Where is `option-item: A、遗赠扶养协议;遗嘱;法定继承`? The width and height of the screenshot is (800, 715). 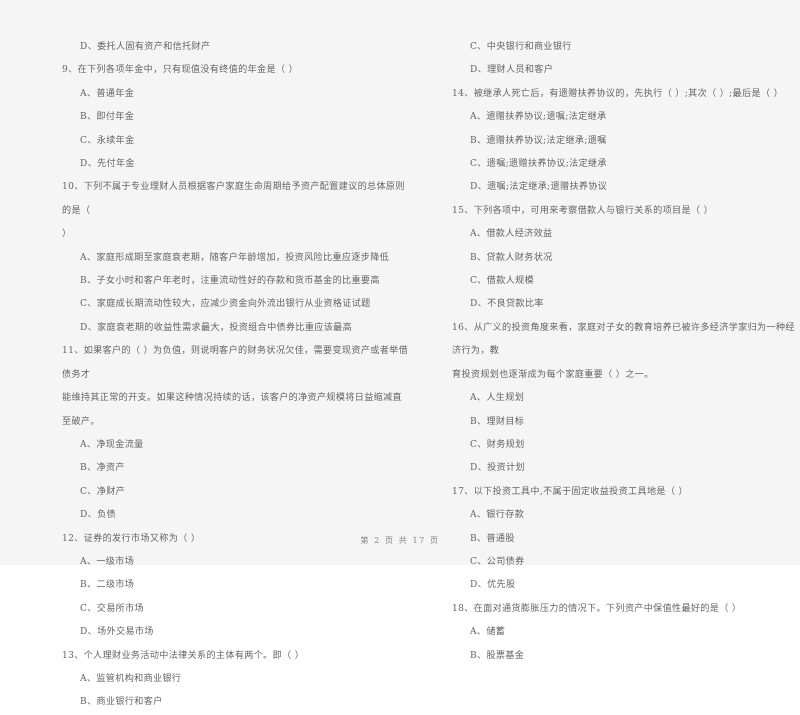
option-item: A、遗赠扶养协议;遗嘱;法定继承 is located at coordinates (538, 117).